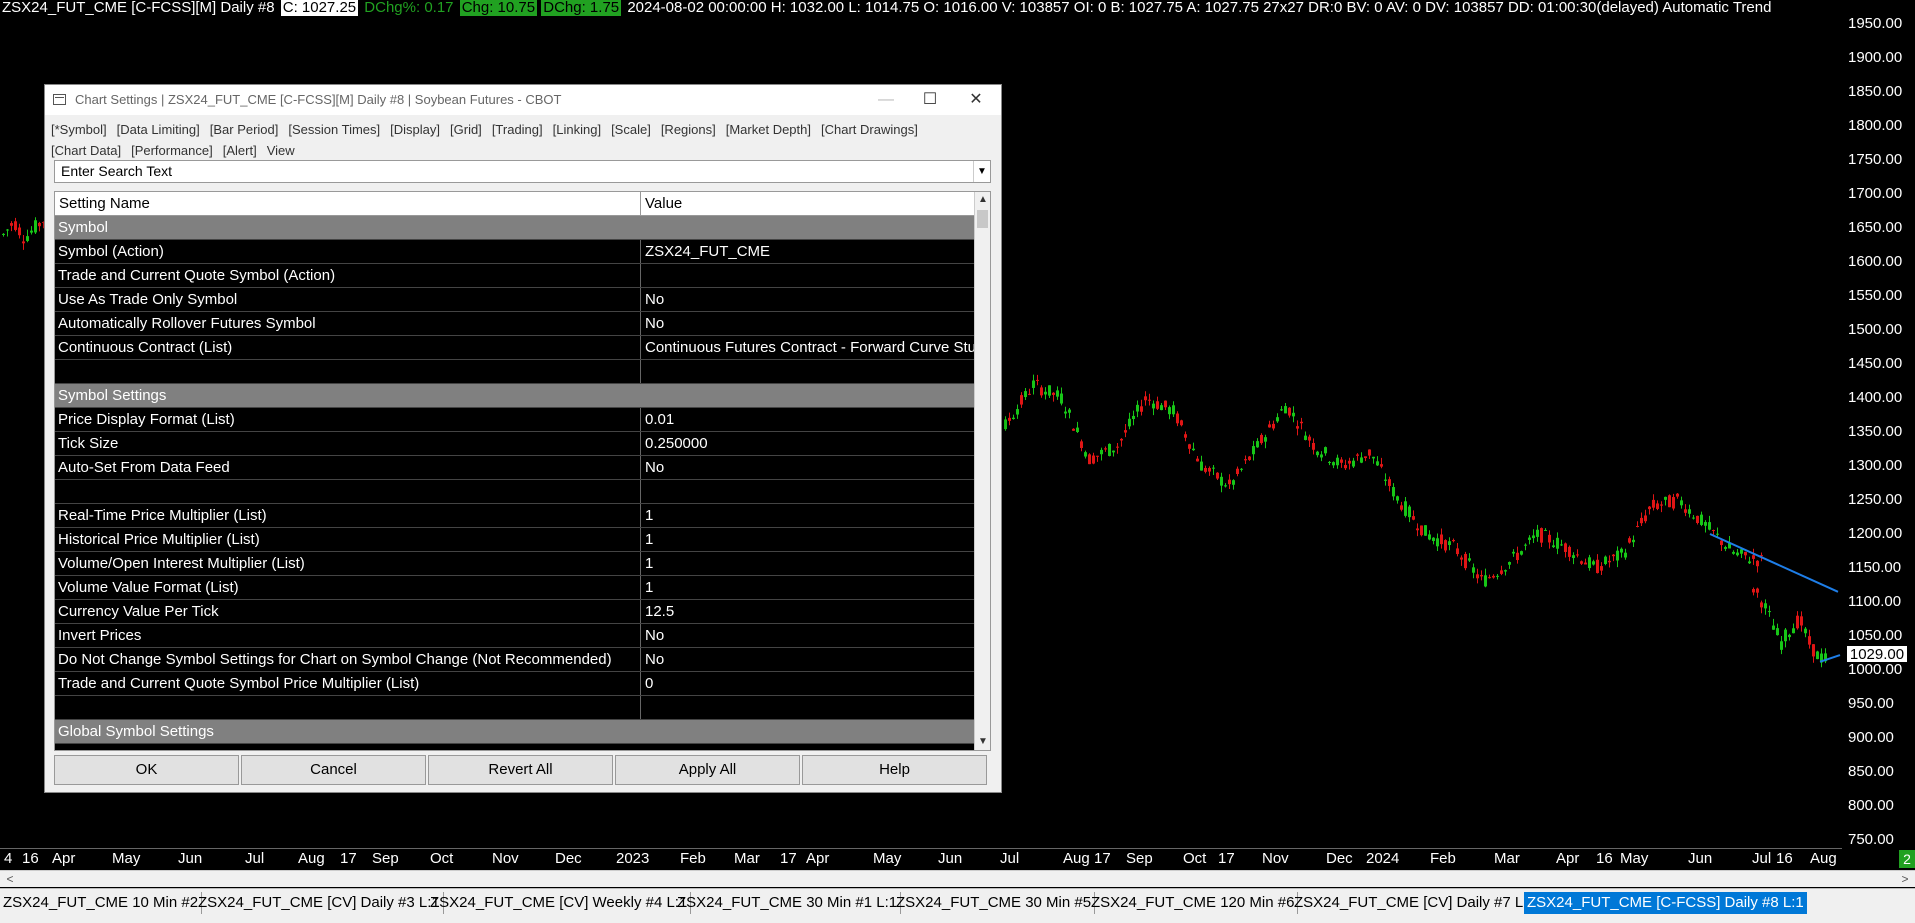 This screenshot has height=923, width=1915. What do you see at coordinates (514, 276) in the screenshot?
I see `setting-row: Trade and Current Quote Symbol (Action)` at bounding box center [514, 276].